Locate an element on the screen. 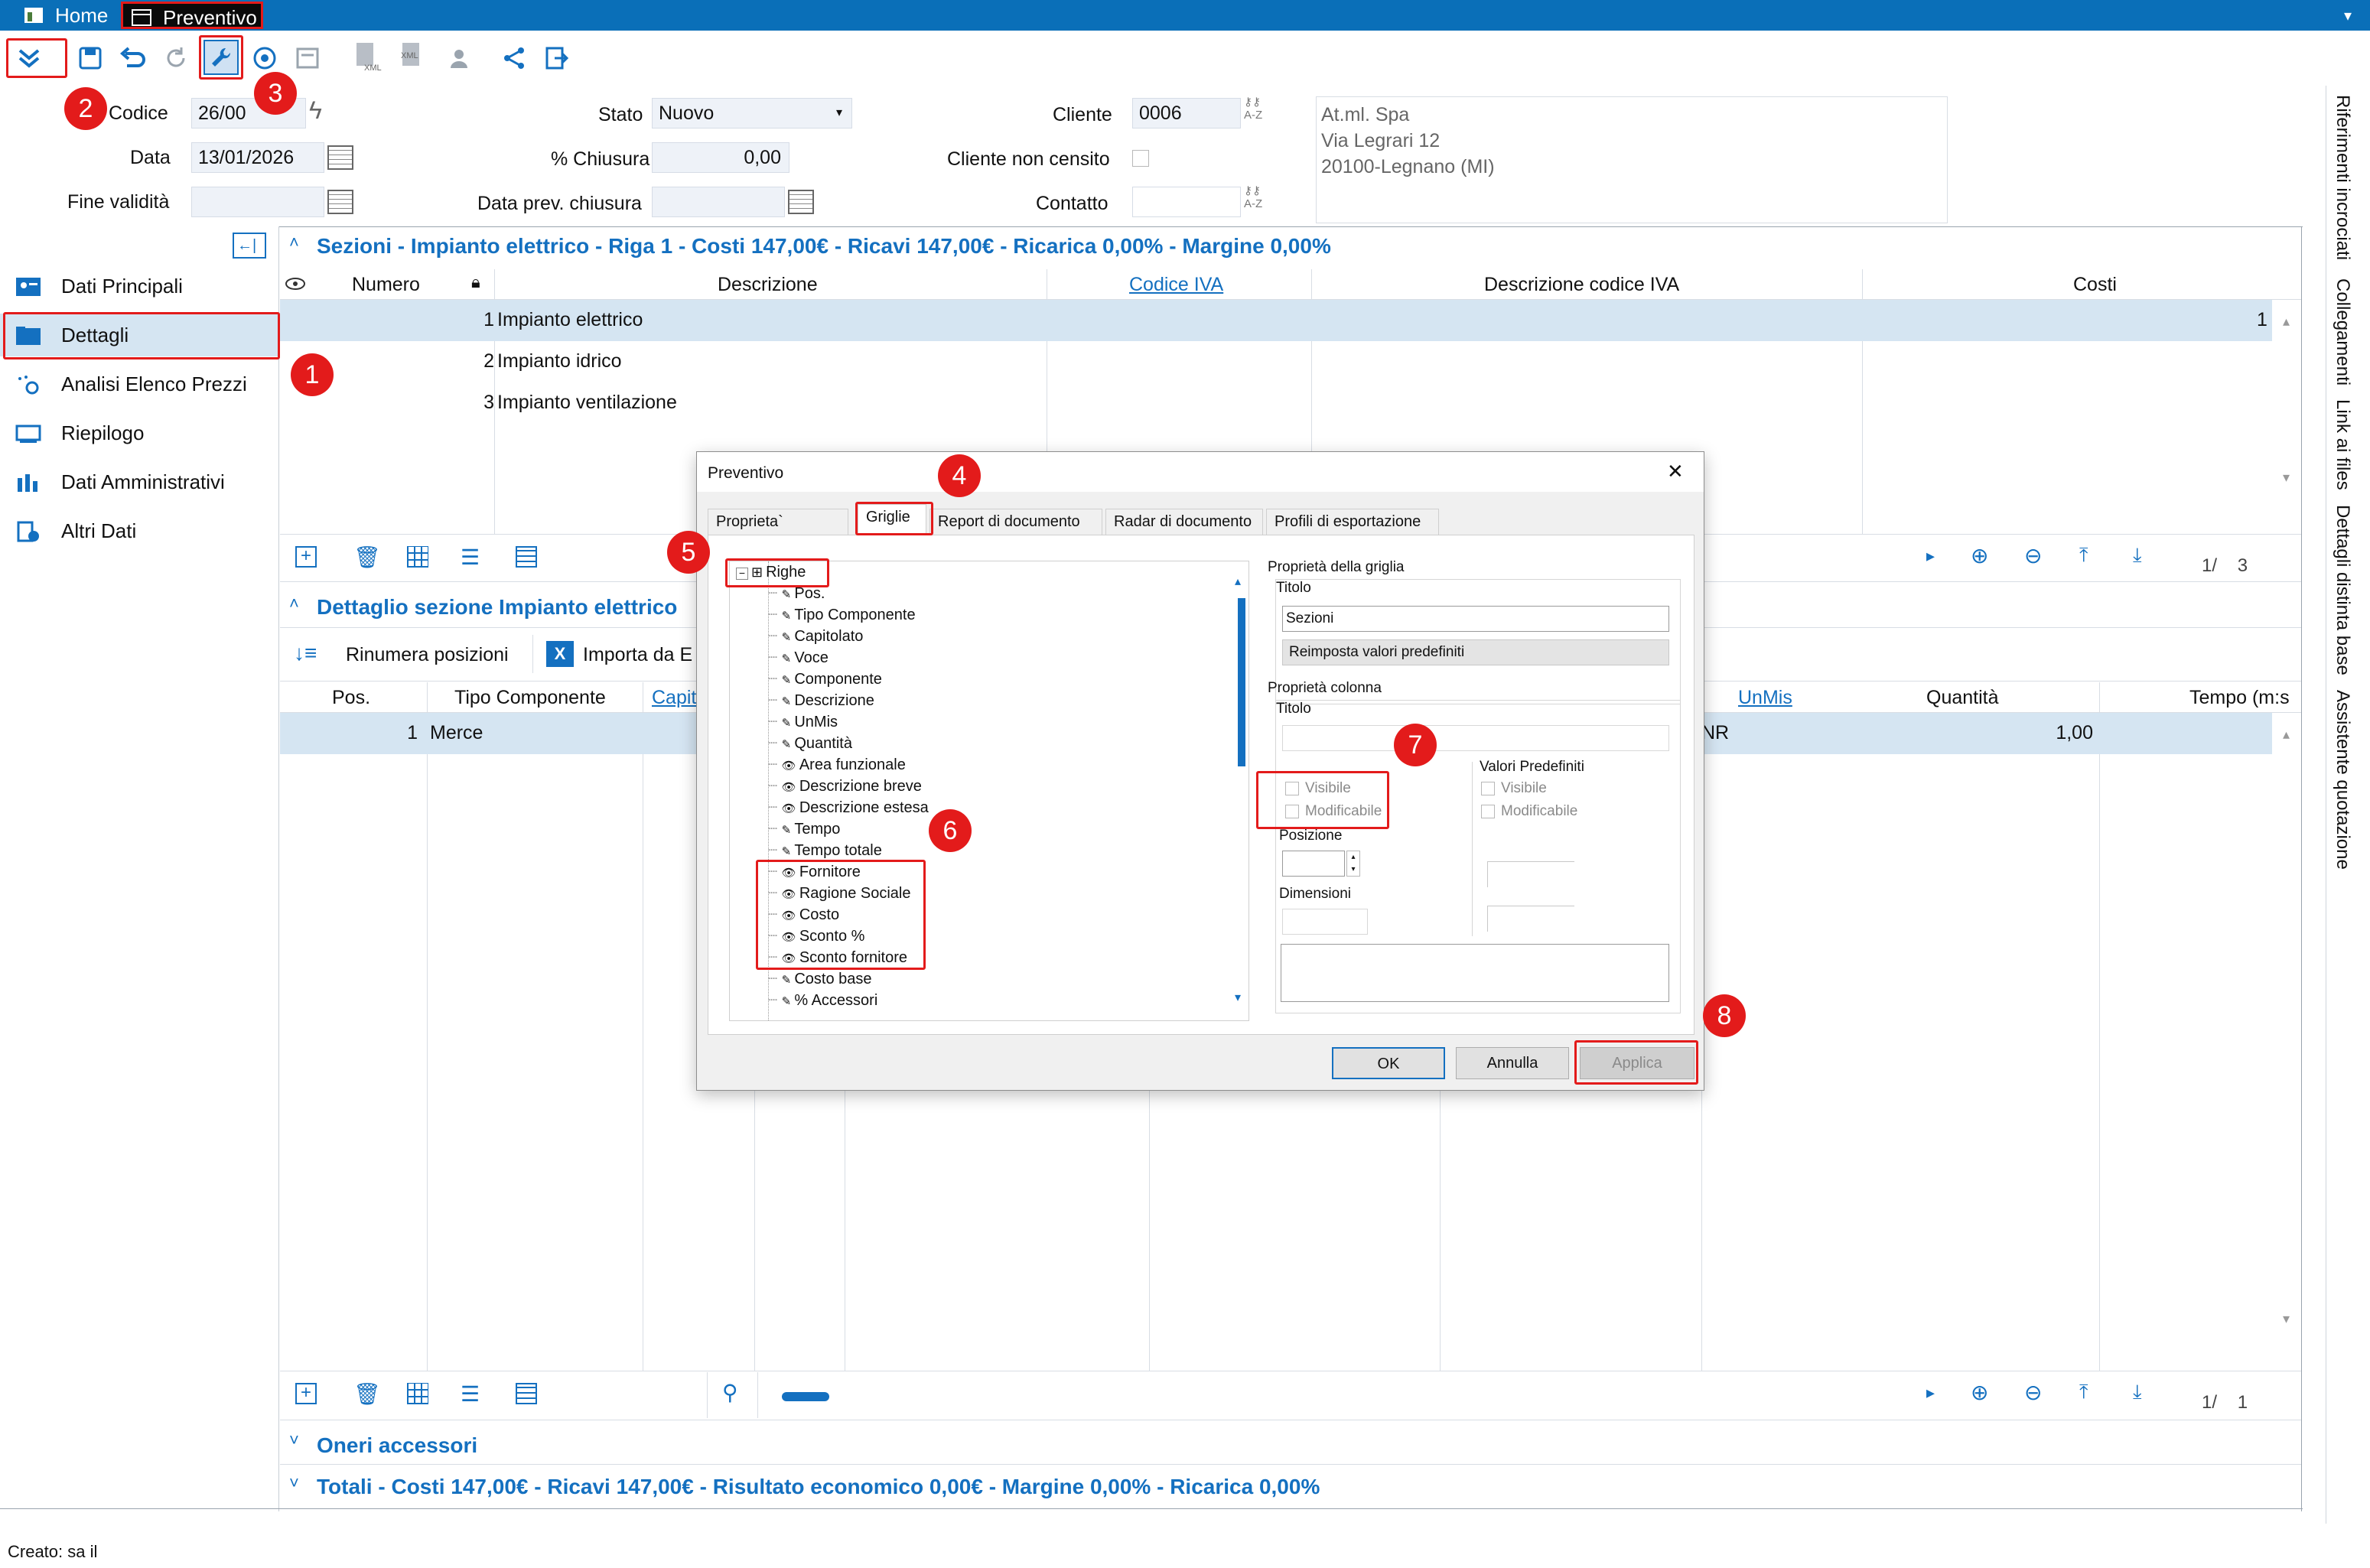 The height and width of the screenshot is (1568, 2370). collapse-icon: − is located at coordinates (742, 574).